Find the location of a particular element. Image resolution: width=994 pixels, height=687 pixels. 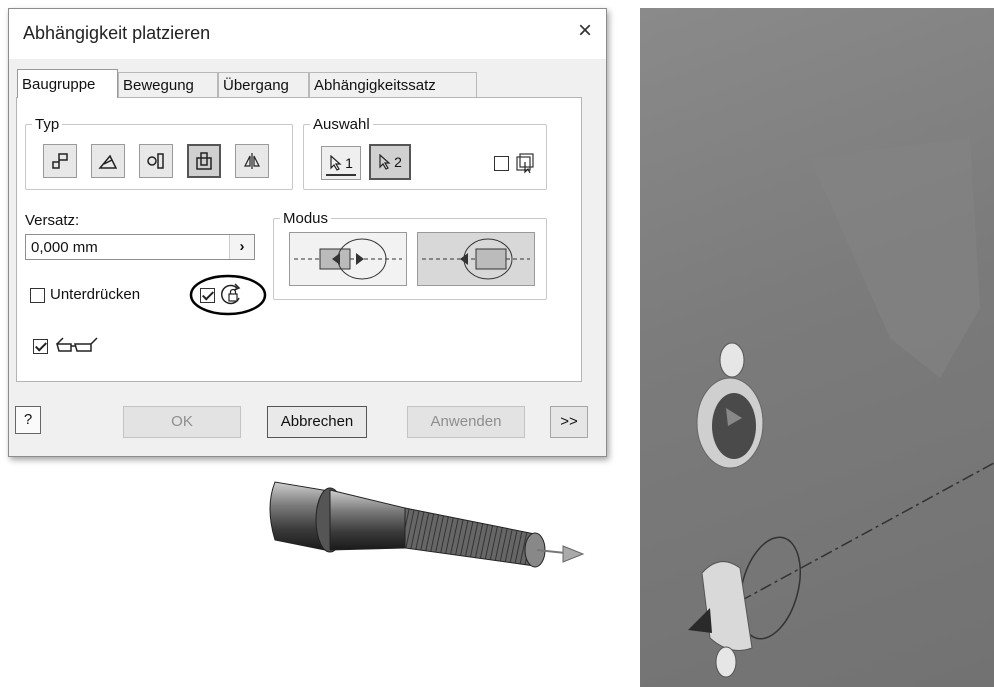

insert-aligned-button is located at coordinates (476, 259).